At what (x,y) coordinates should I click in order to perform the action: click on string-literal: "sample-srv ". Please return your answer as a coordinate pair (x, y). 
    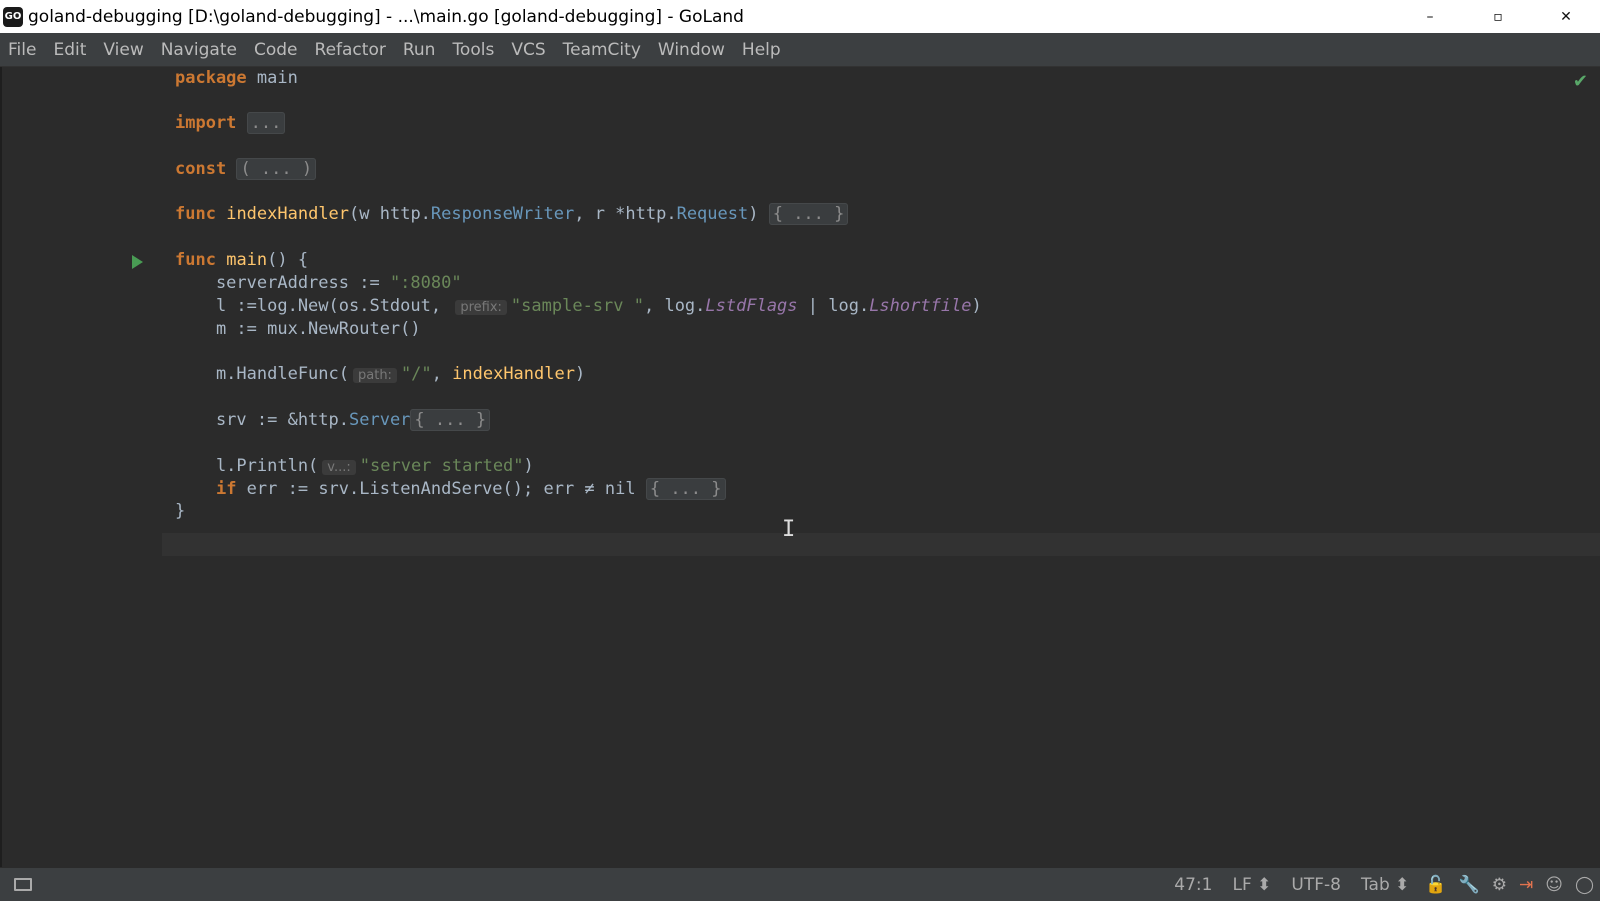
    Looking at the image, I should click on (577, 306).